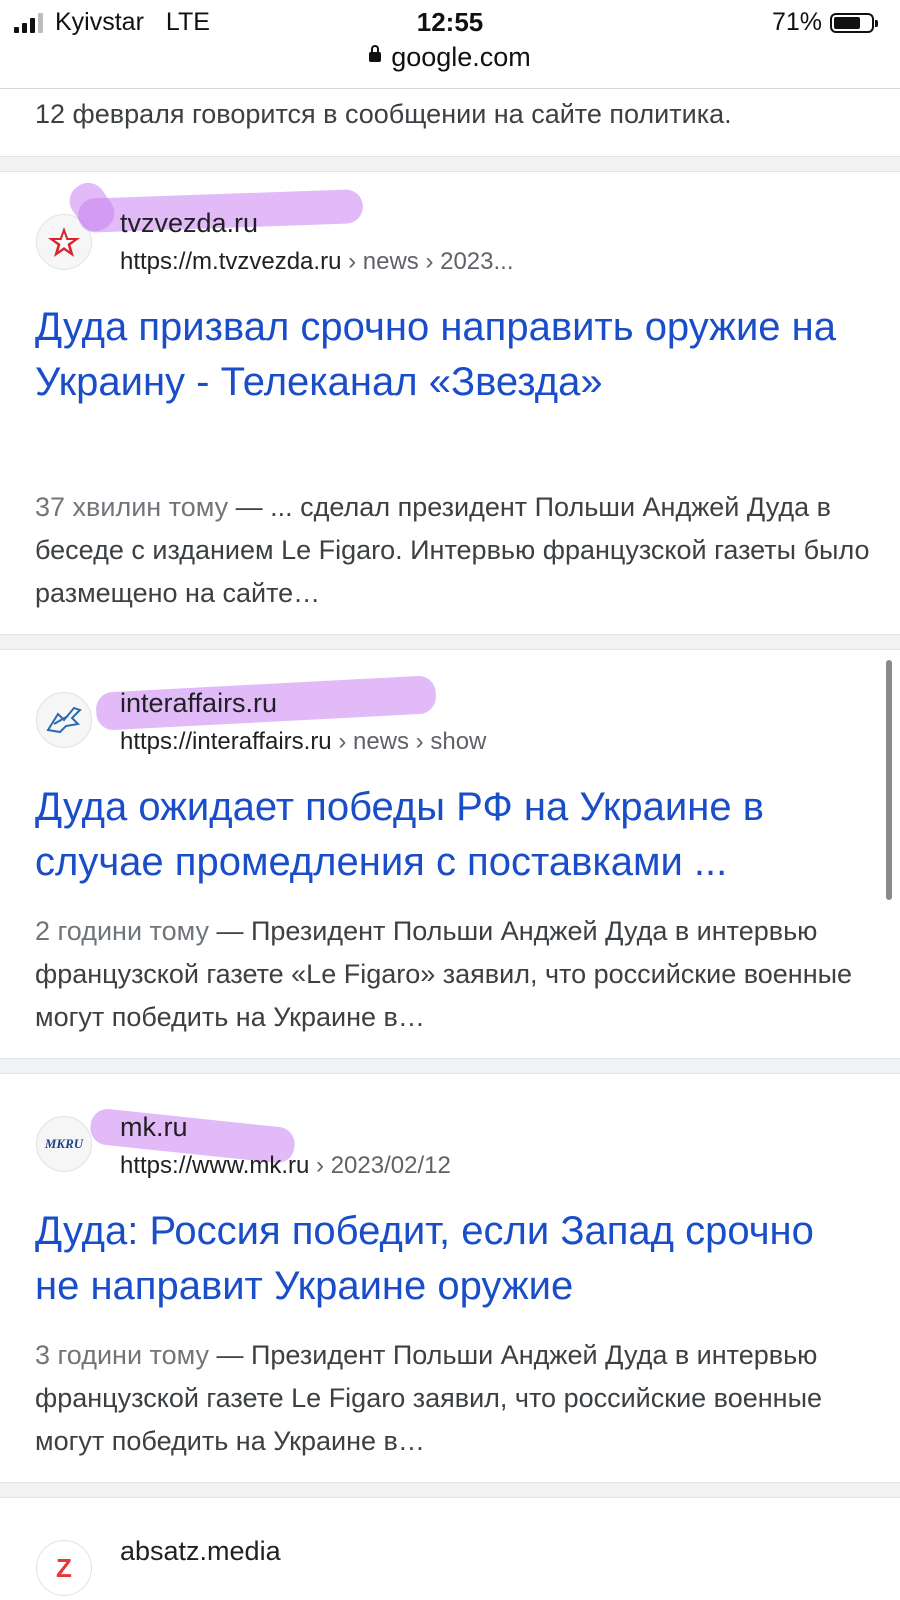 This screenshot has height=1600, width=900. I want to click on result-site-name: tvzvezda.ru, so click(189, 223).